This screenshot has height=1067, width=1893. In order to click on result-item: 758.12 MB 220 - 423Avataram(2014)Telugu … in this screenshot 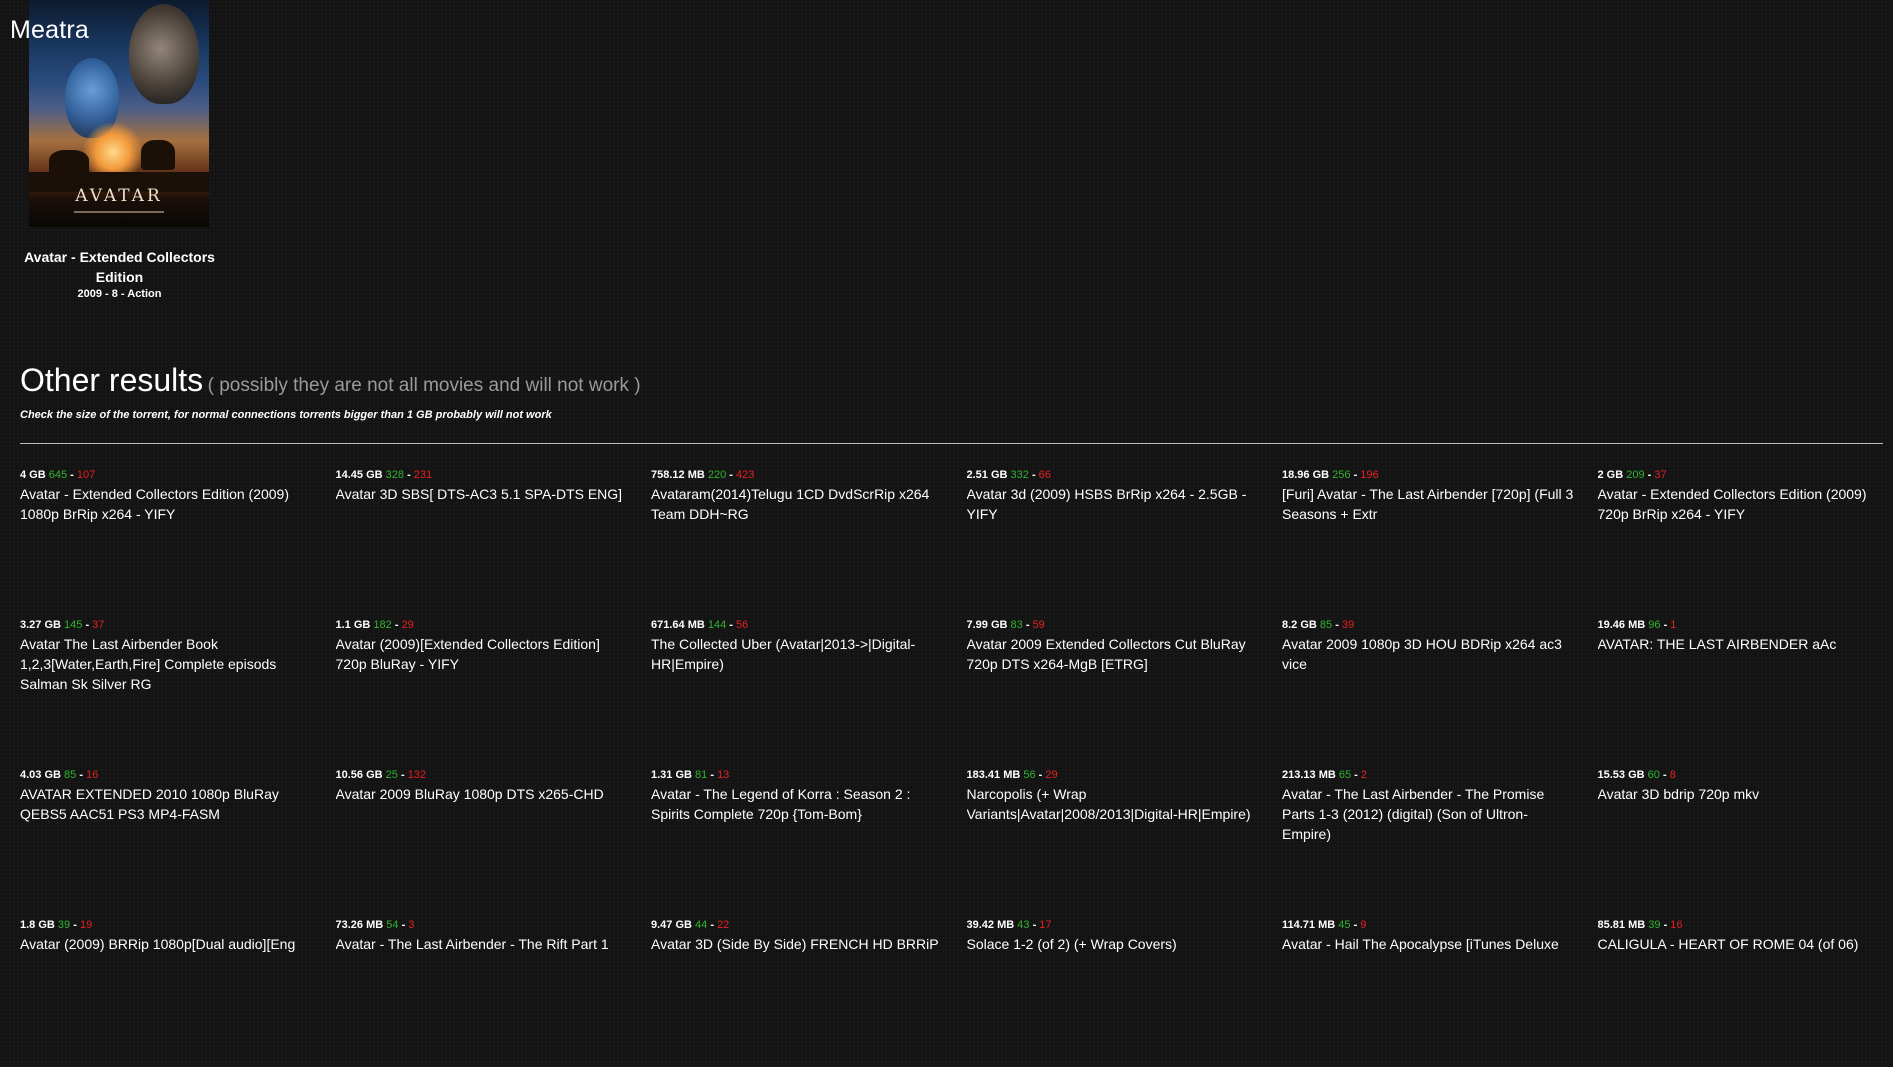, I will do `click(809, 542)`.